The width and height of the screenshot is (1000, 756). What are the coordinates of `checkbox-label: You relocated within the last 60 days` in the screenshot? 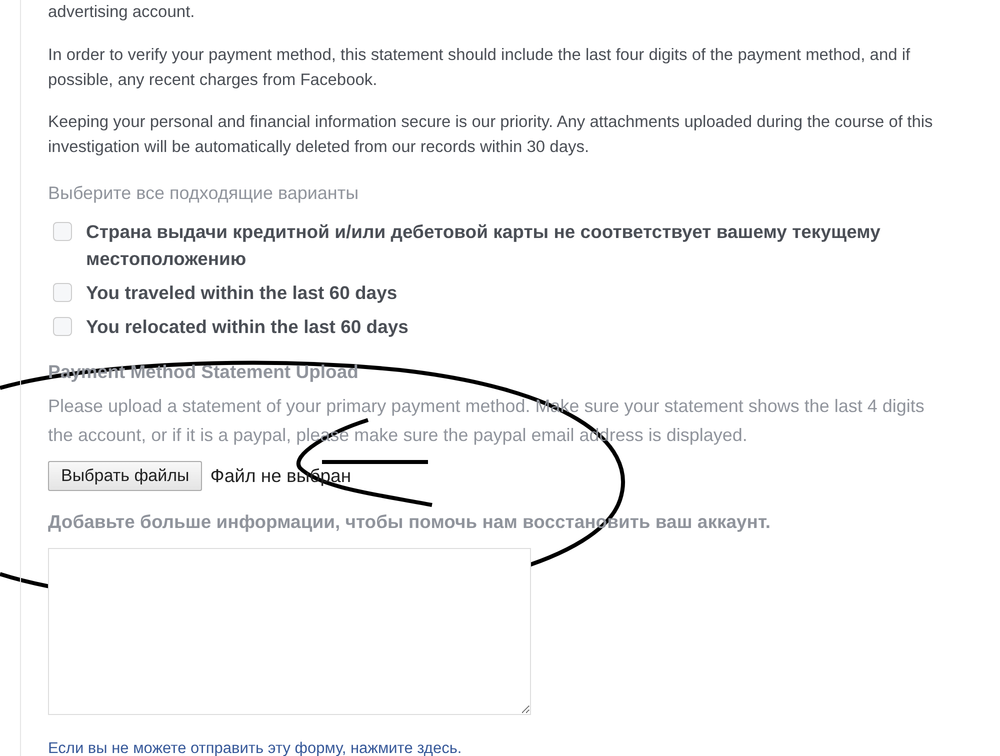 It's located at (247, 327).